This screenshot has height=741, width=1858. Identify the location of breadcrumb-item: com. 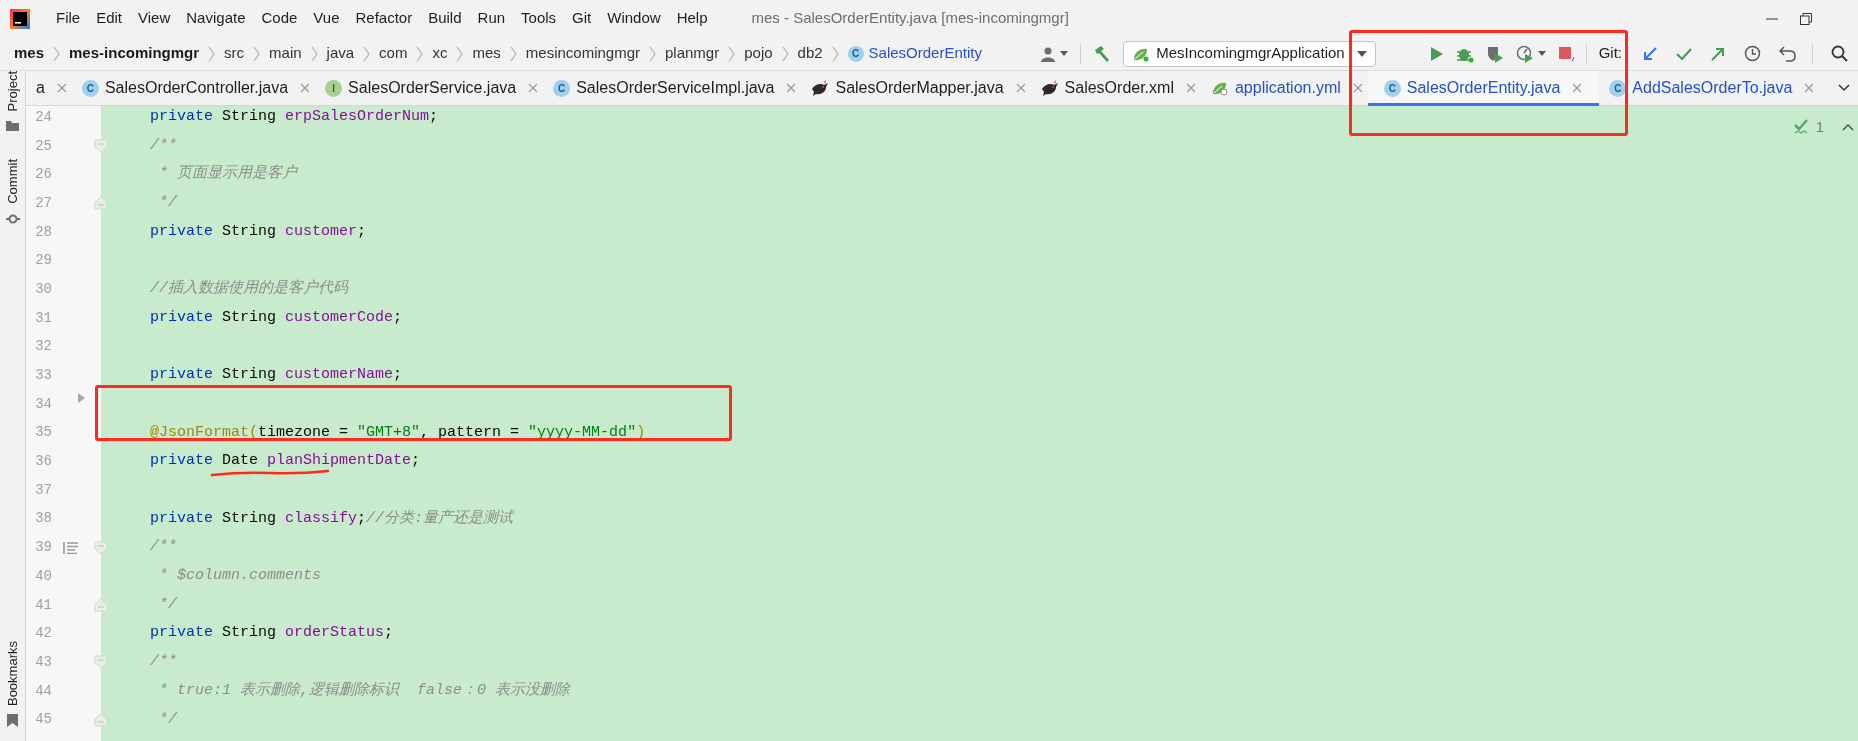
(393, 53).